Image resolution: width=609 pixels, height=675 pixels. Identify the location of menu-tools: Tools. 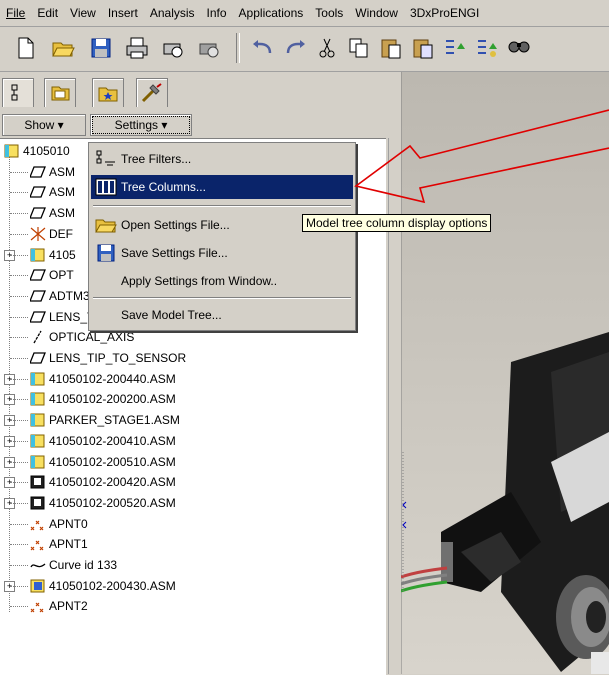
(329, 13).